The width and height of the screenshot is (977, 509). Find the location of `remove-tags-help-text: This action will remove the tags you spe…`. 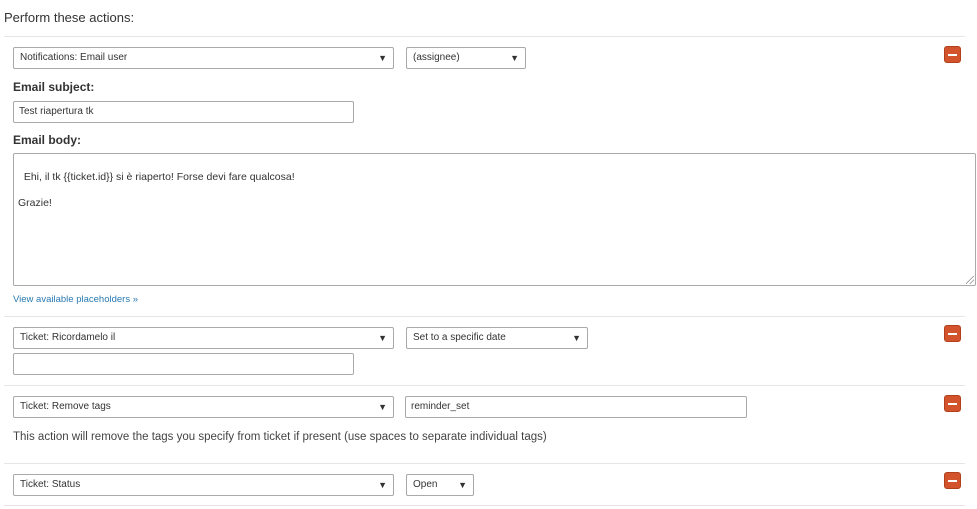

remove-tags-help-text: This action will remove the tags you spe… is located at coordinates (280, 437).